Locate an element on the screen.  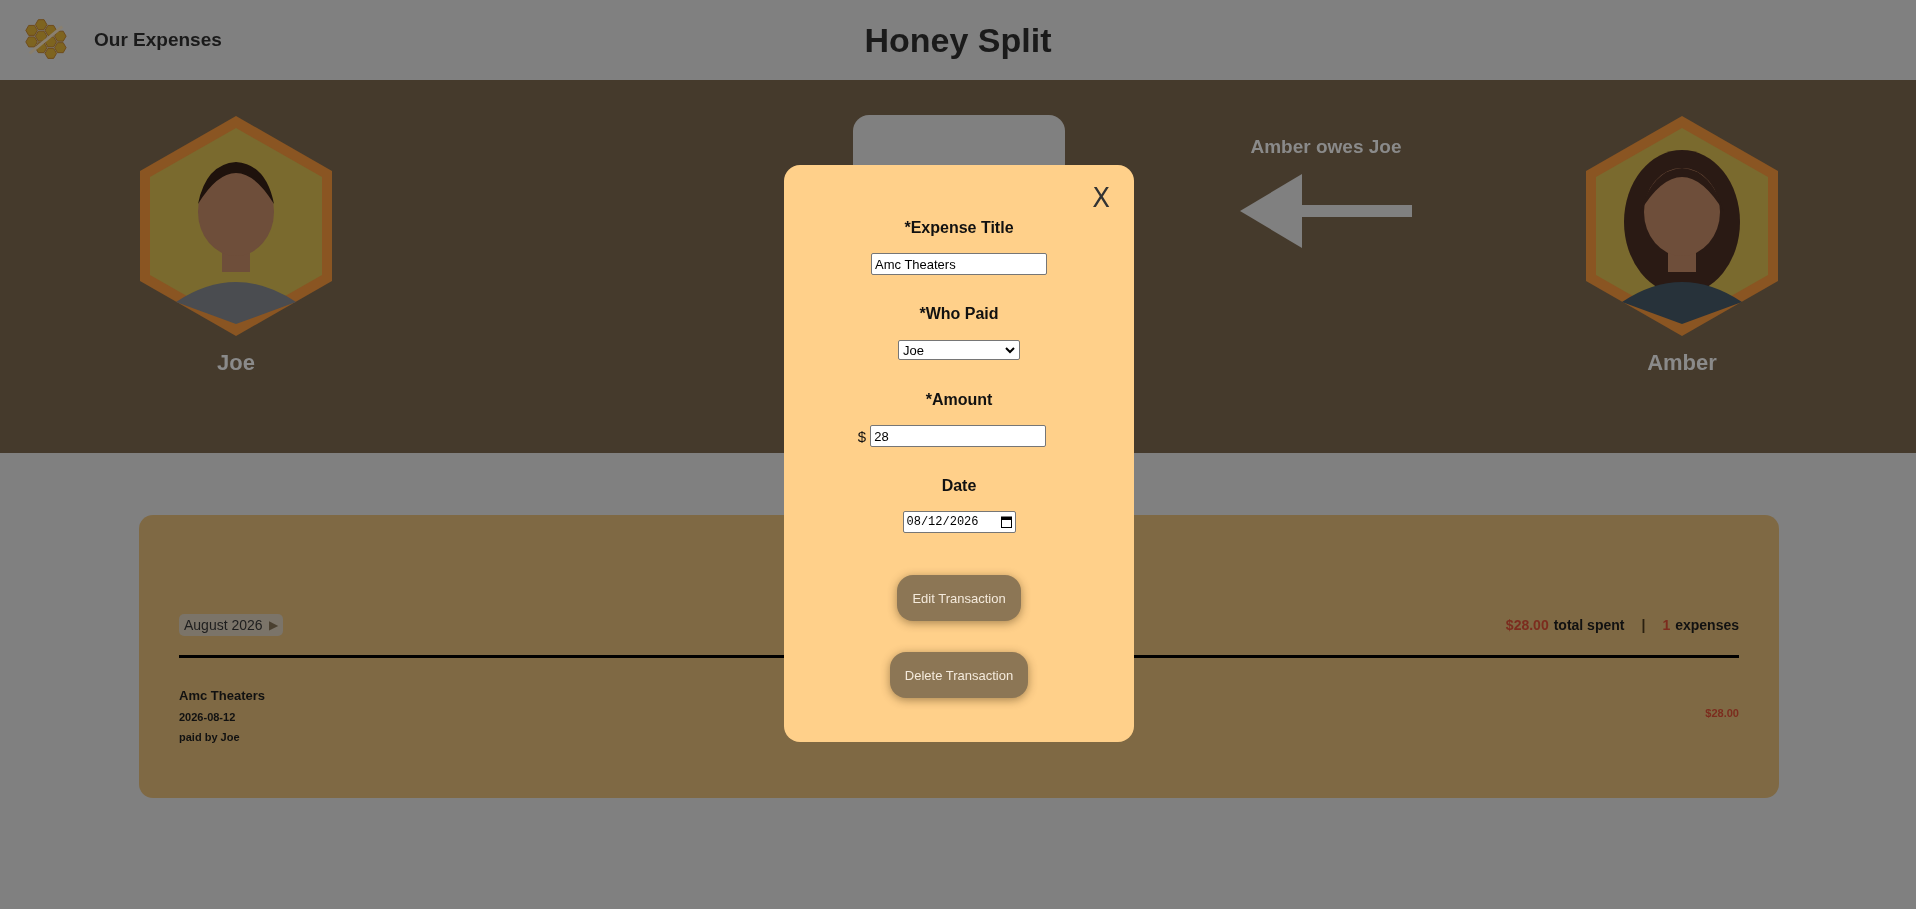
input-field: Amc Theaters is located at coordinates (959, 264).